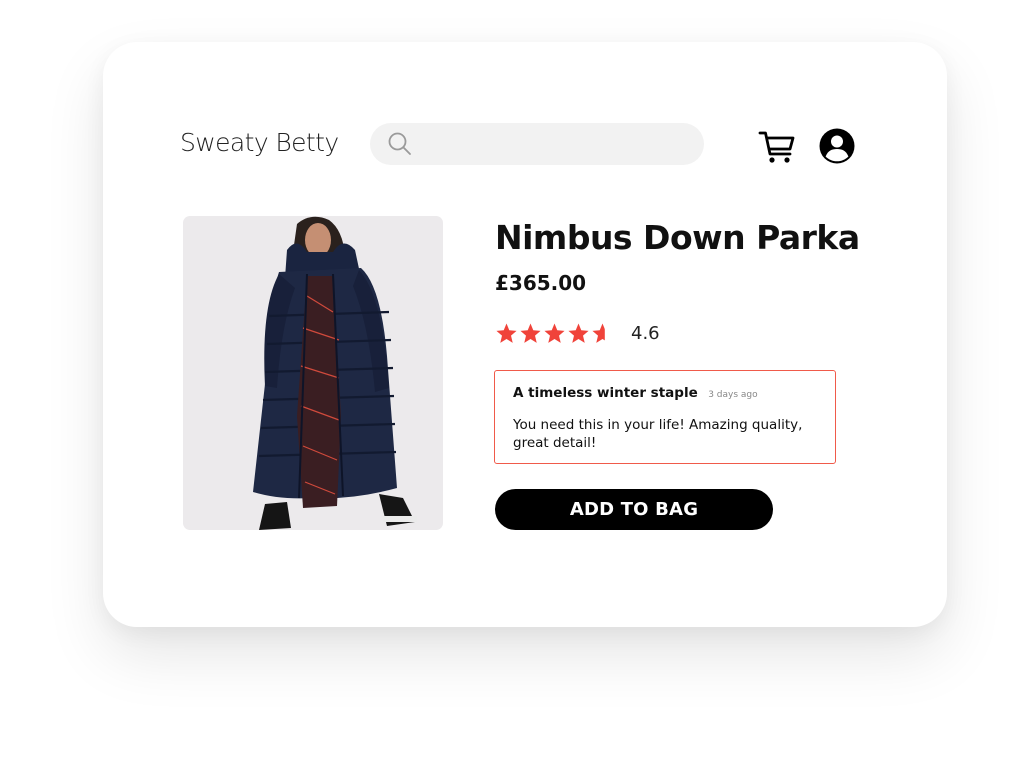  What do you see at coordinates (400, 144) in the screenshot?
I see `search-icon` at bounding box center [400, 144].